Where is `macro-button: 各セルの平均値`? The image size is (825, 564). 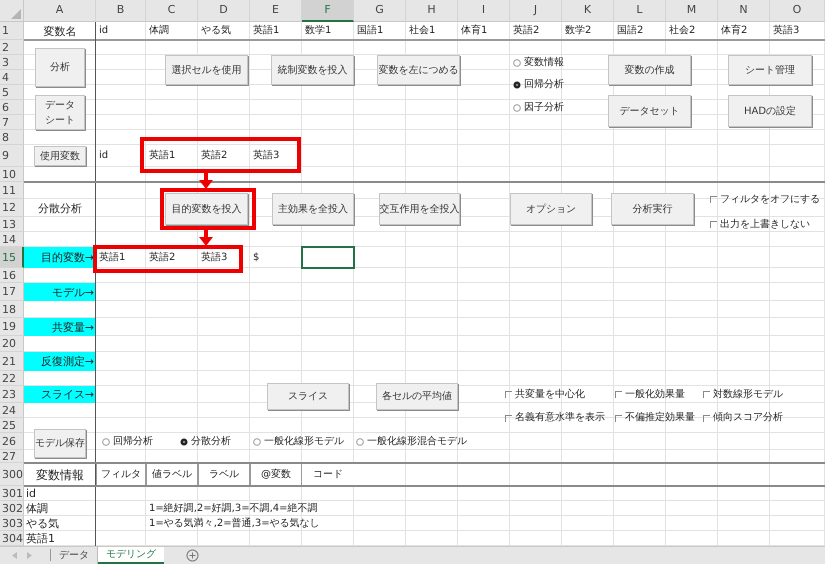
macro-button: 各セルの平均値 is located at coordinates (417, 396).